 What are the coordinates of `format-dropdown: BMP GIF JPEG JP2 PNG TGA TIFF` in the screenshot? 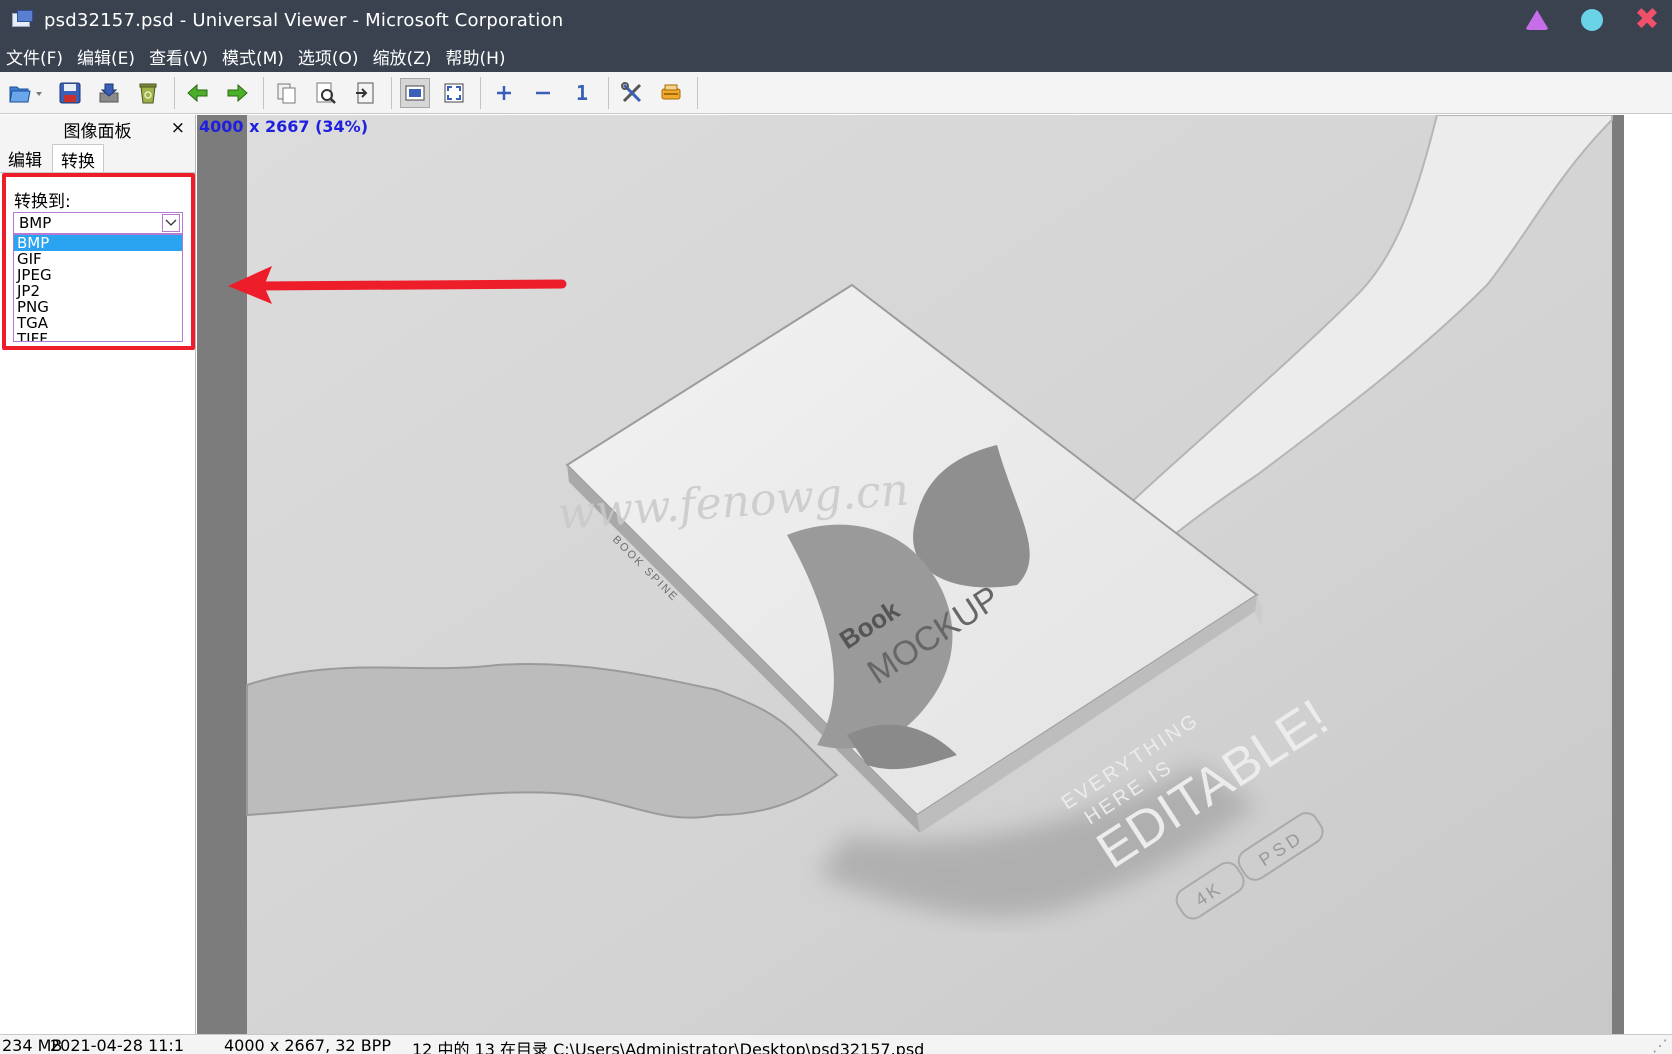 It's located at (98, 288).